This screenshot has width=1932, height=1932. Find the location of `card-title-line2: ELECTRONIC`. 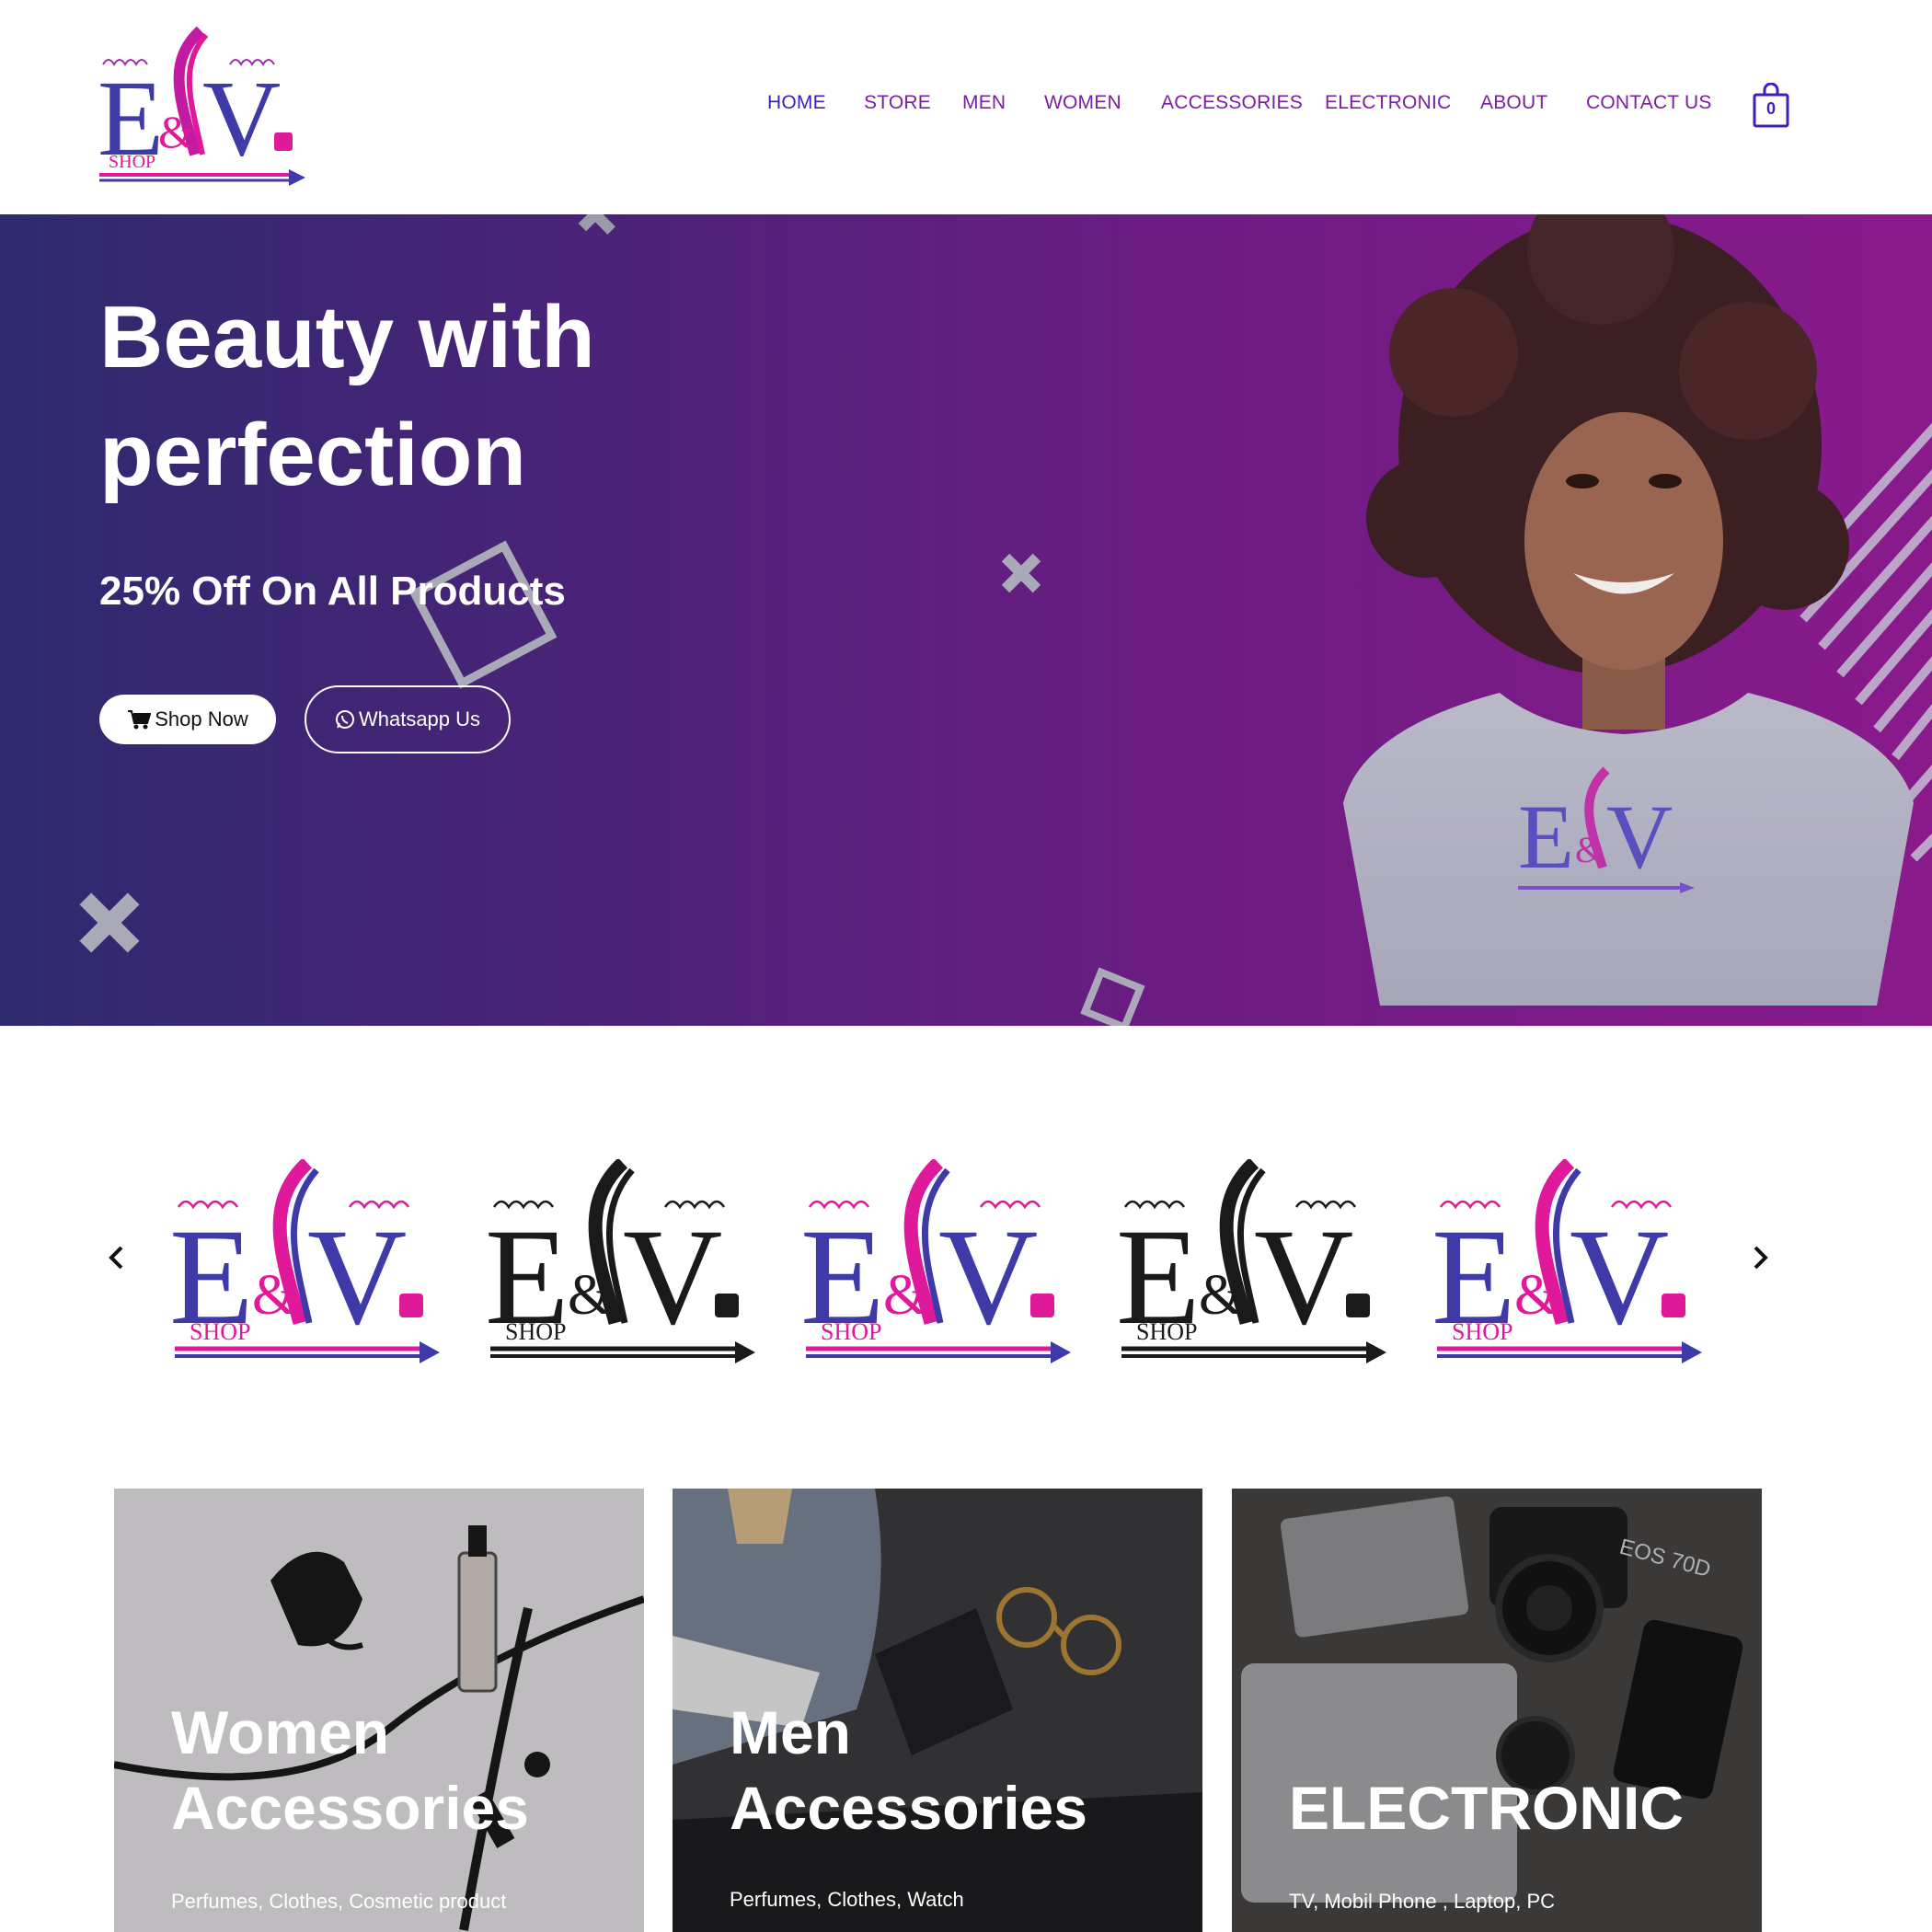

card-title-line2: ELECTRONIC is located at coordinates (1486, 1808).